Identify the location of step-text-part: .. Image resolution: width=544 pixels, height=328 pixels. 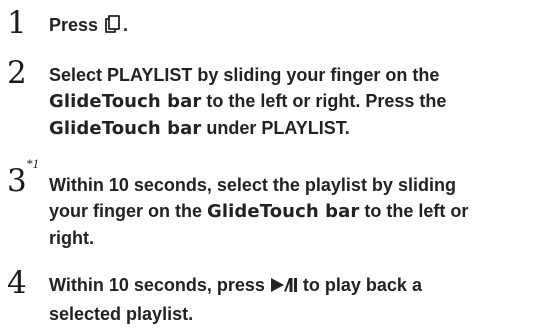
(126, 25).